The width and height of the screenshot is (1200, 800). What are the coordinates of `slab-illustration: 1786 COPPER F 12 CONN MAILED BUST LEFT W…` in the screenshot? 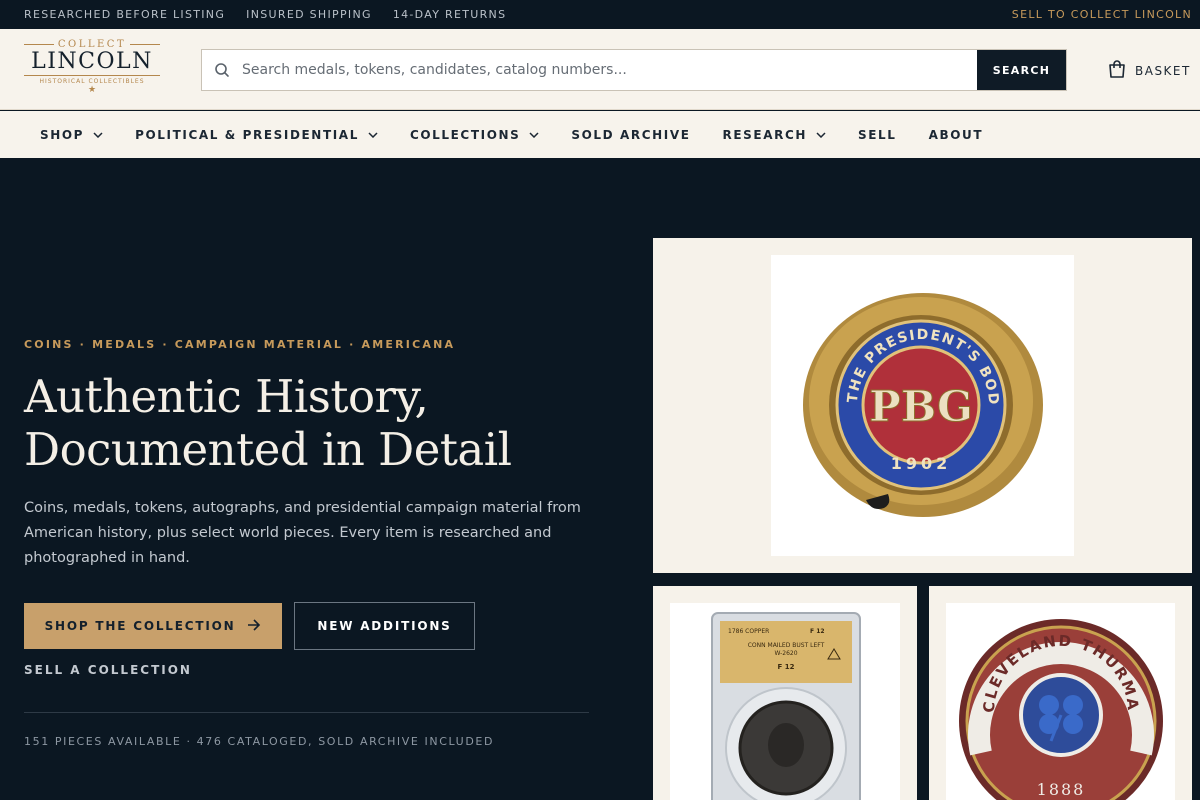 It's located at (786, 706).